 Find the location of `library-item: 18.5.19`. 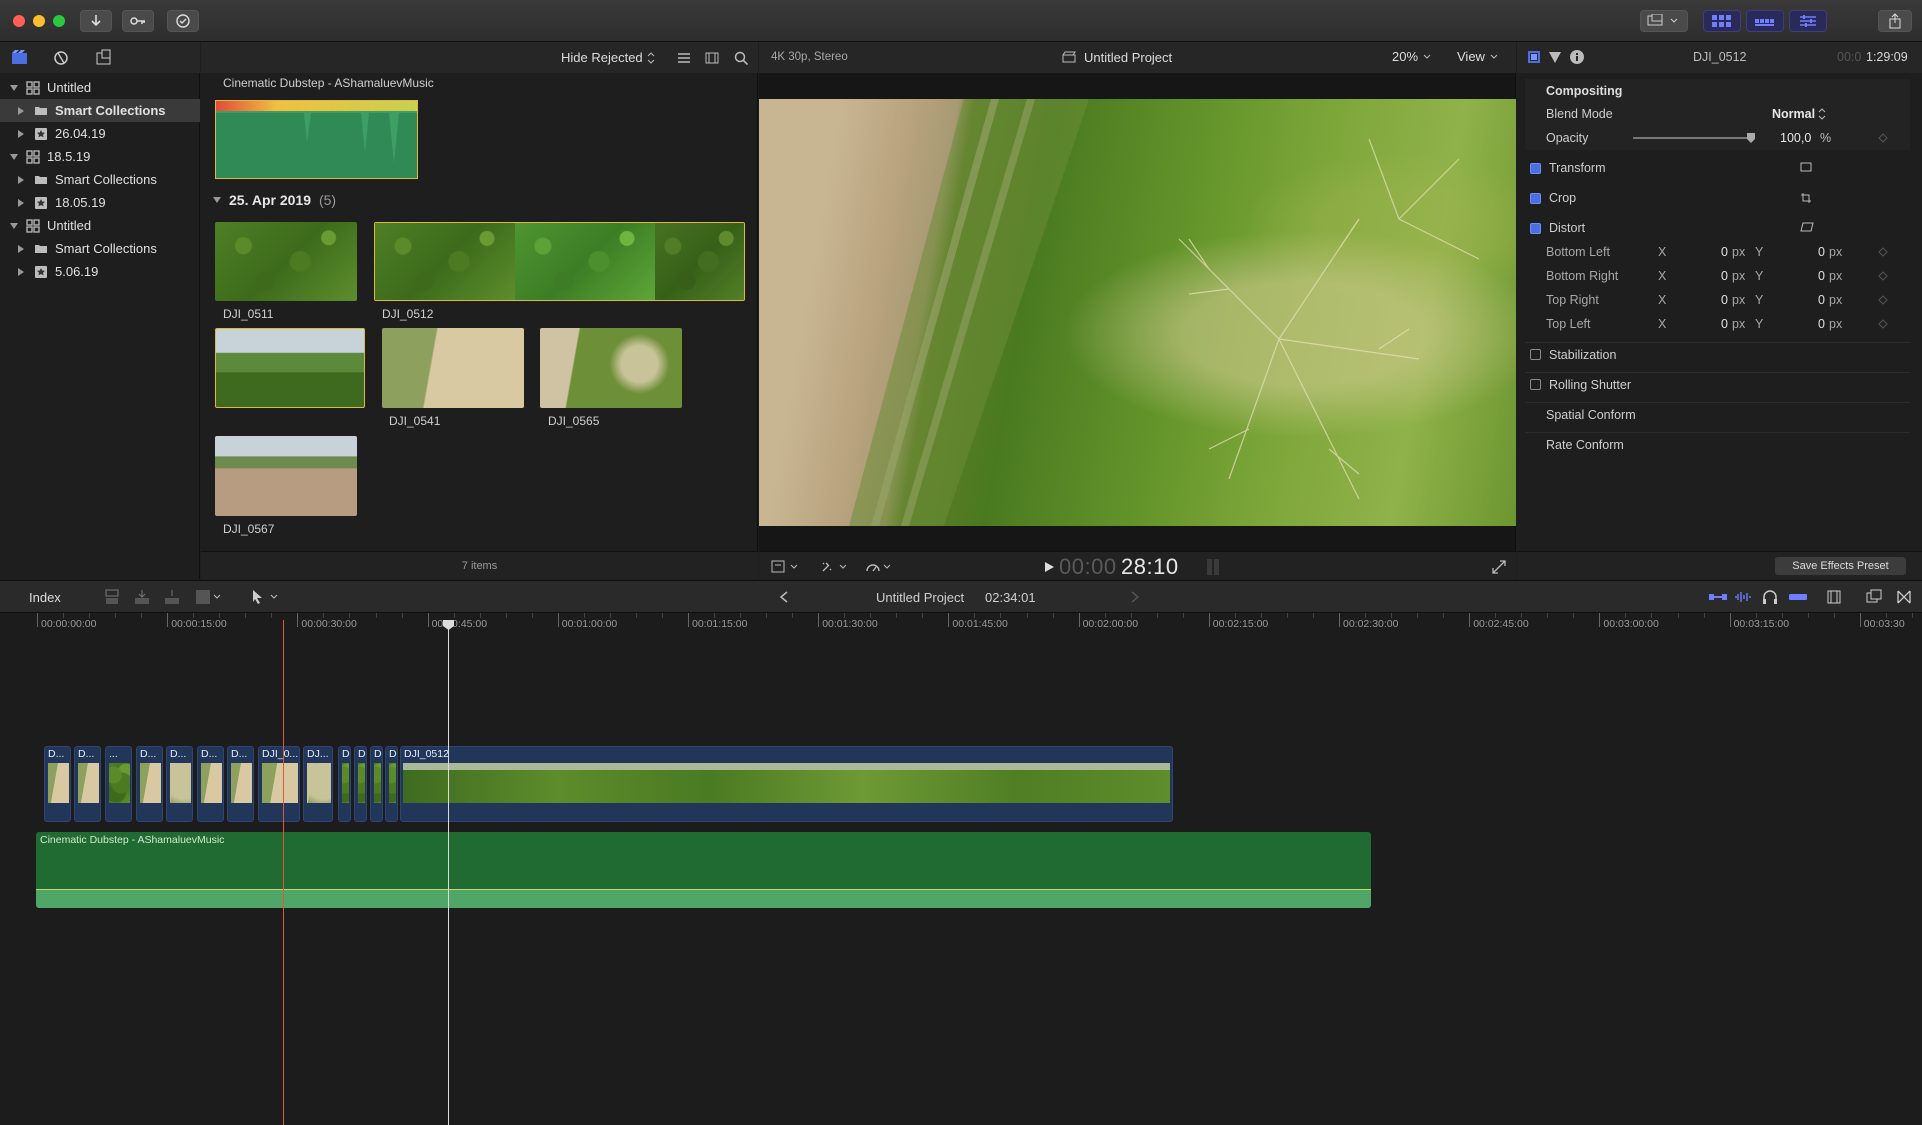

library-item: 18.5.19 is located at coordinates (100, 156).